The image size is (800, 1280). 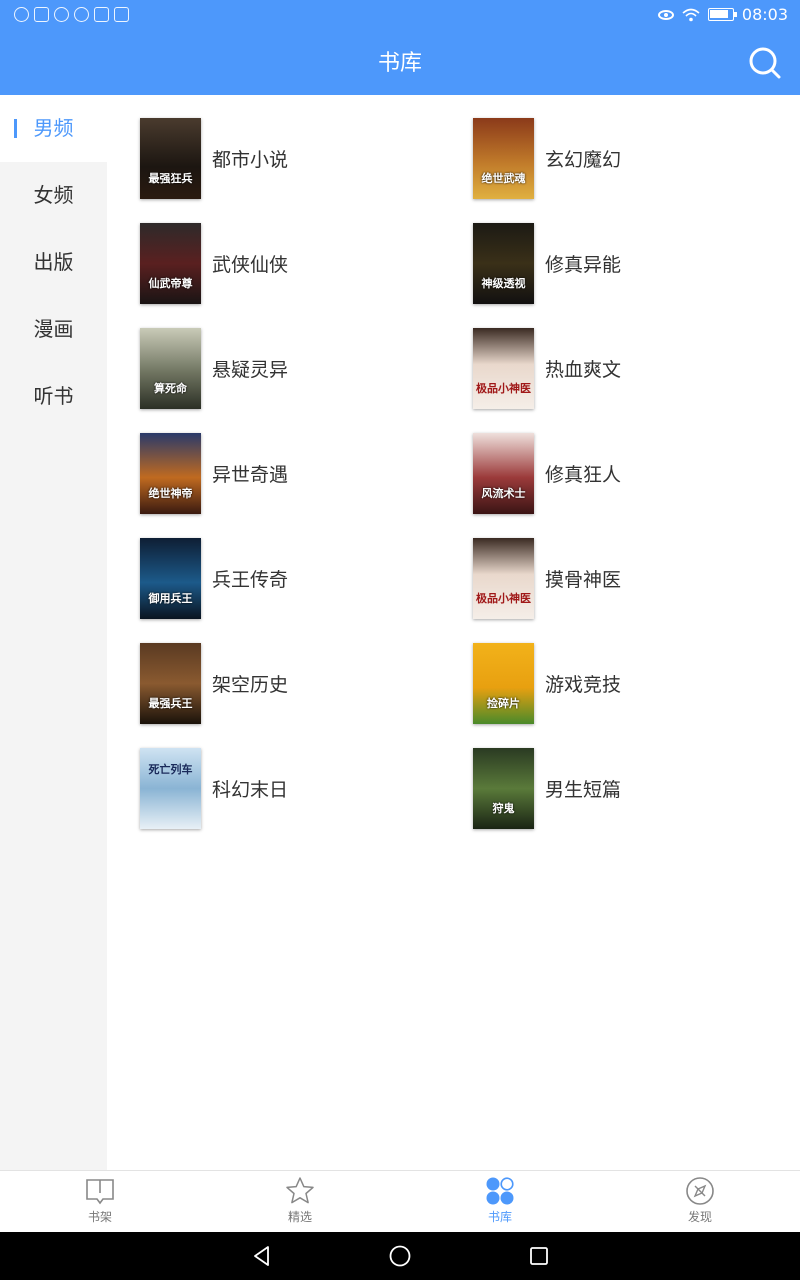 I want to click on cover-title: 御用兵王, so click(x=170, y=598).